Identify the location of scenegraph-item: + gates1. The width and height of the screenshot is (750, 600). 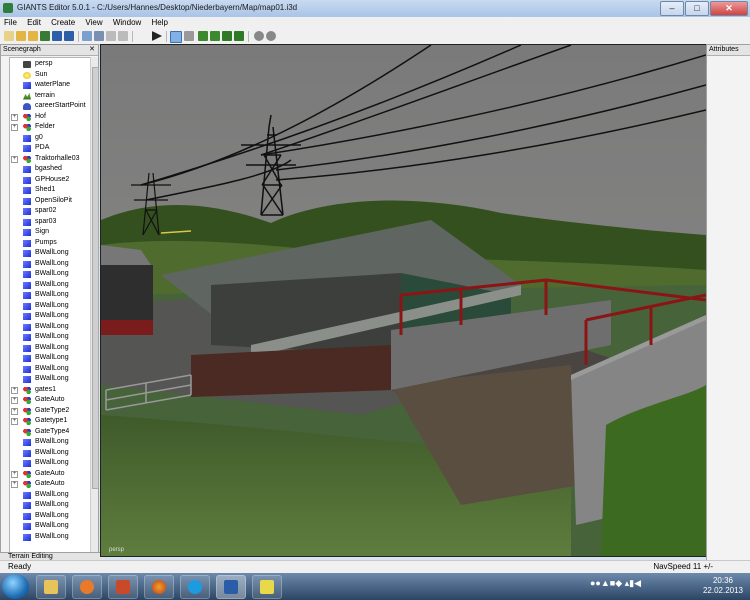
(50, 390).